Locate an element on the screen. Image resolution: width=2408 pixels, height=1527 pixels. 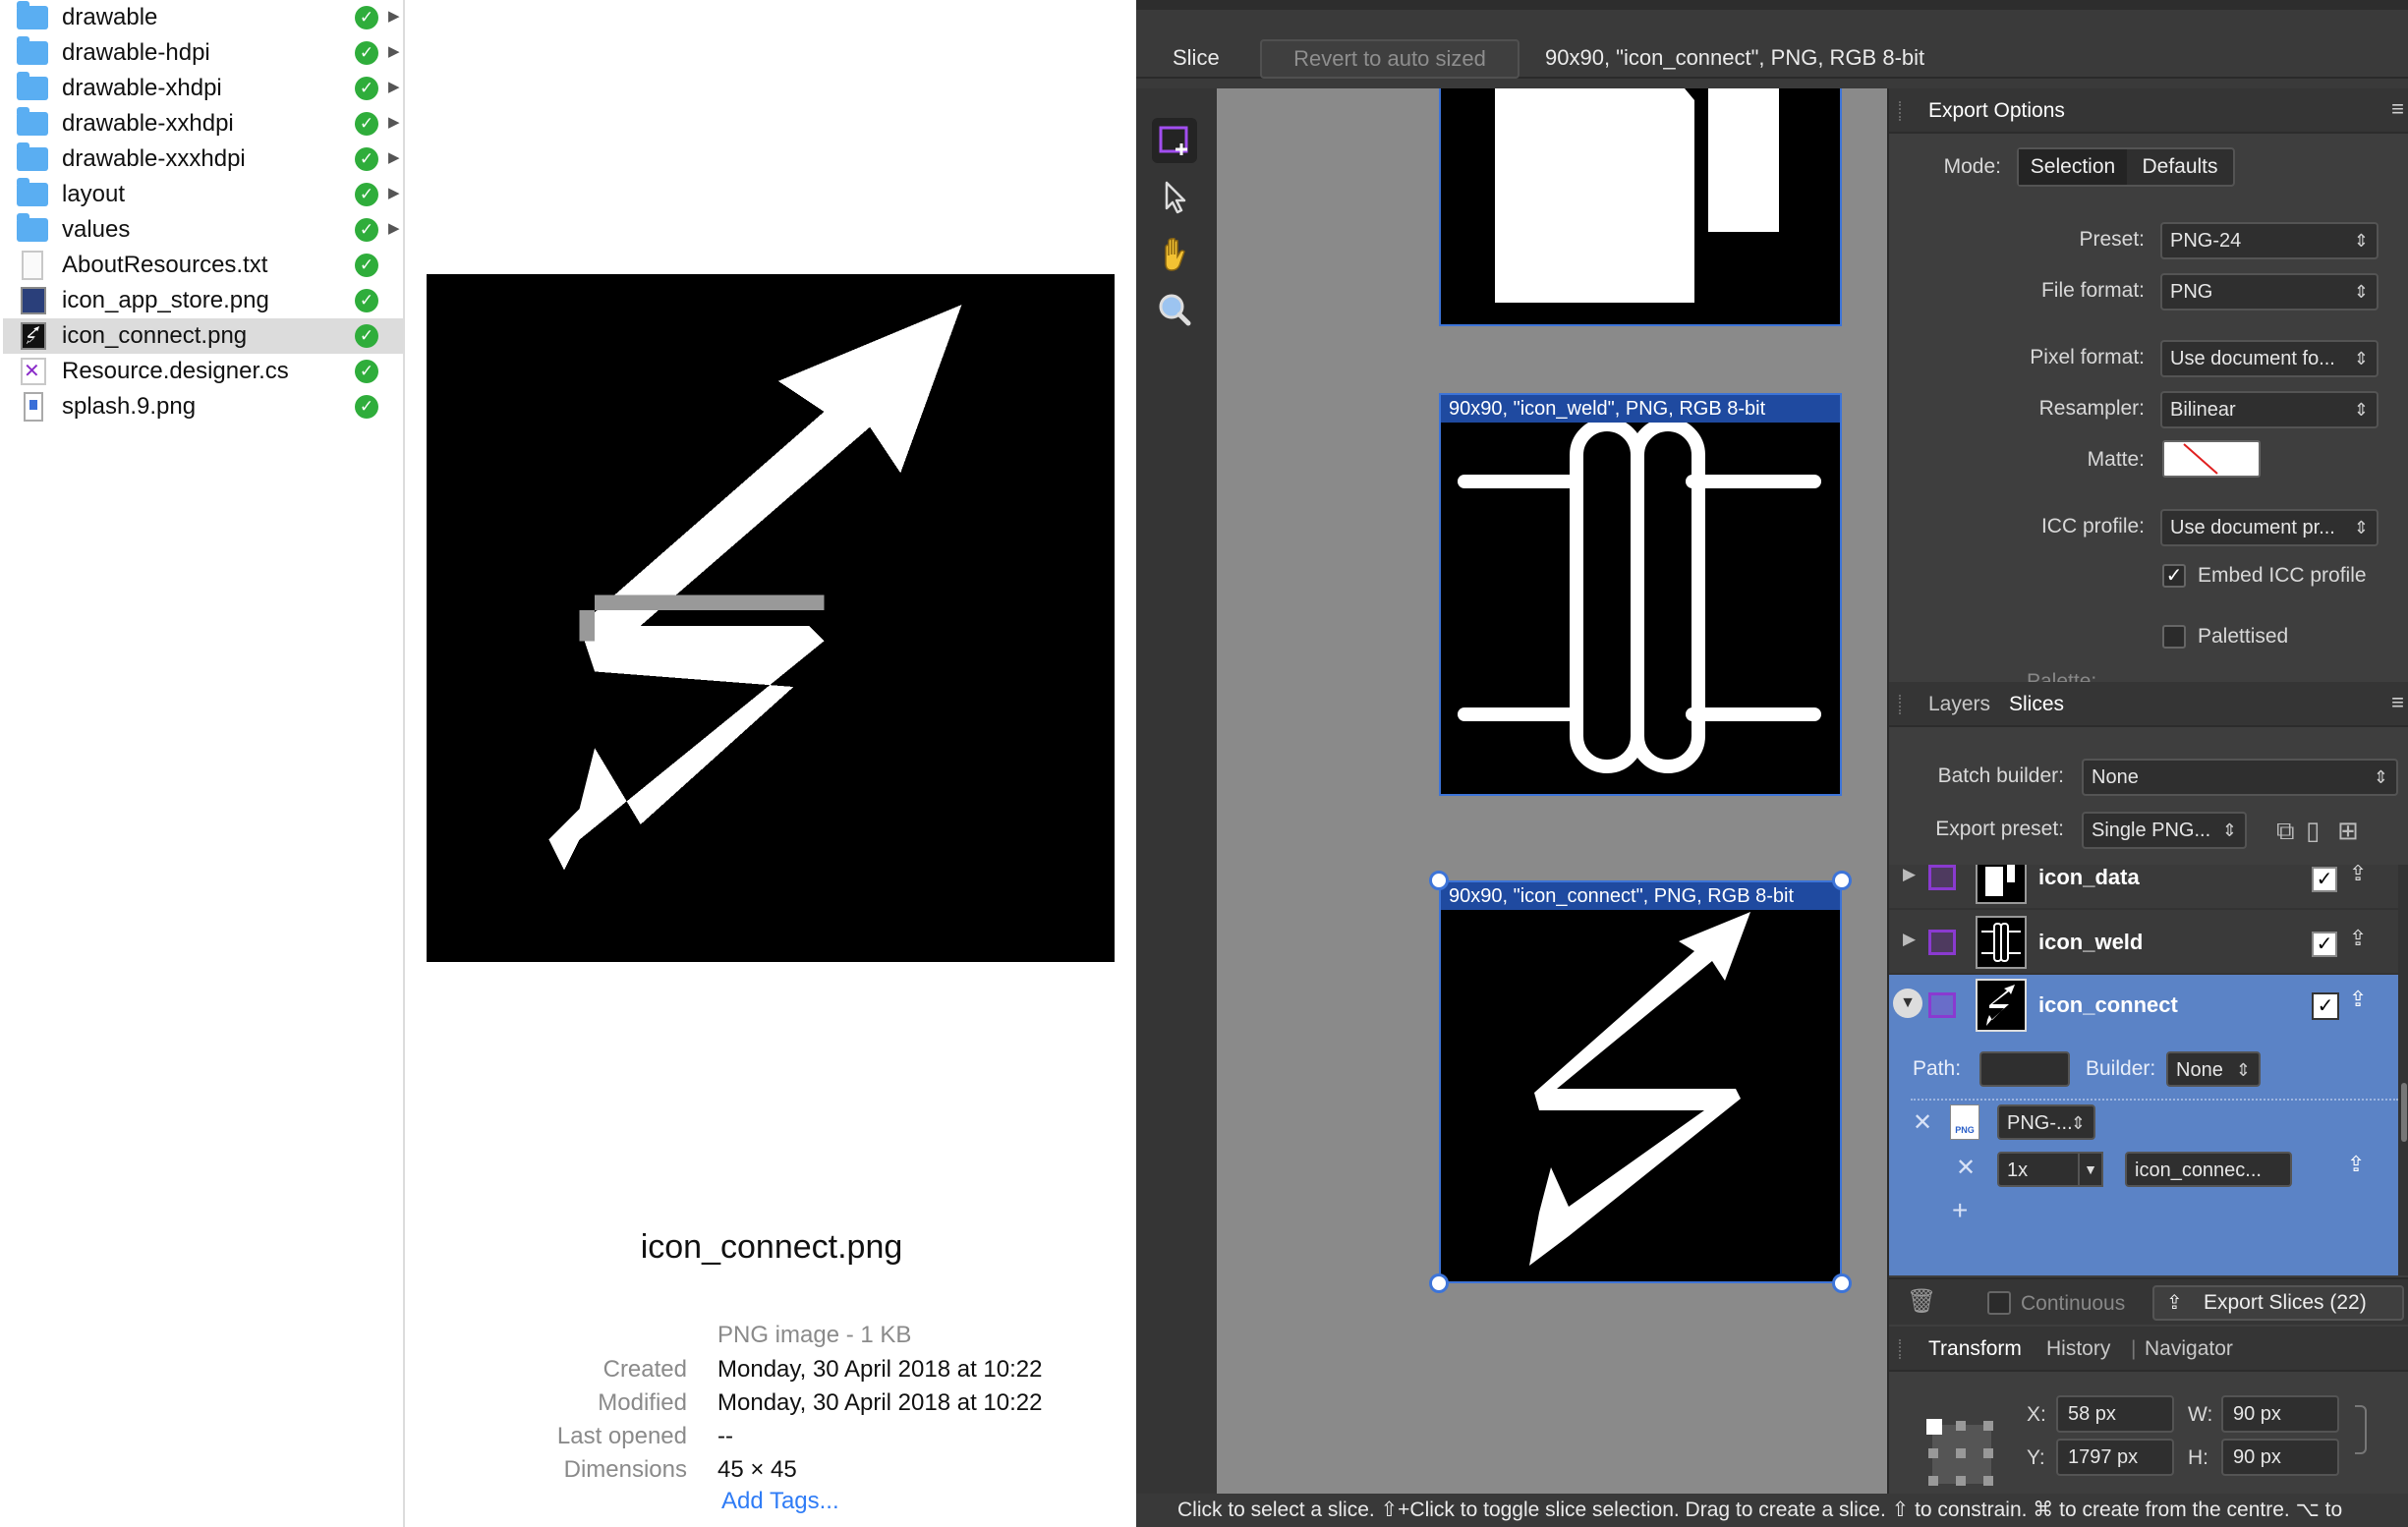
slice-tool is located at coordinates (1174, 140).